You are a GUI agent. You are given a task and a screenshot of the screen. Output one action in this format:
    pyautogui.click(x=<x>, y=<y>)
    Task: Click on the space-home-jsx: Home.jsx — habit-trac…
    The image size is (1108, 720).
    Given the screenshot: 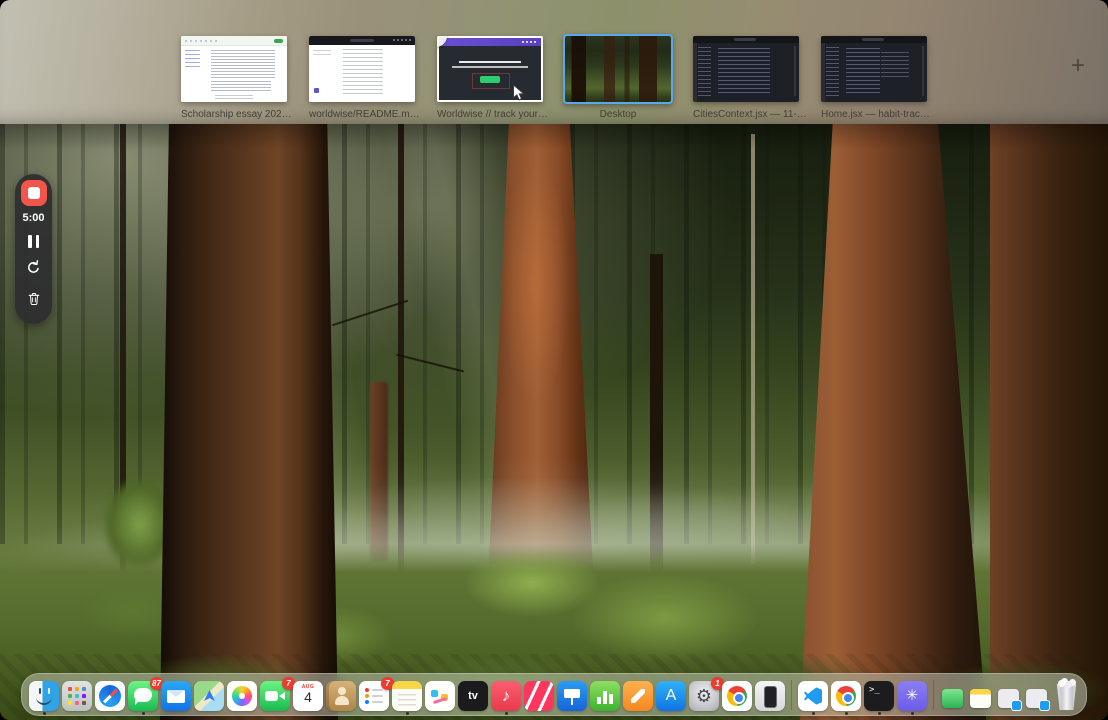 What is the action you would take?
    pyautogui.click(x=875, y=78)
    